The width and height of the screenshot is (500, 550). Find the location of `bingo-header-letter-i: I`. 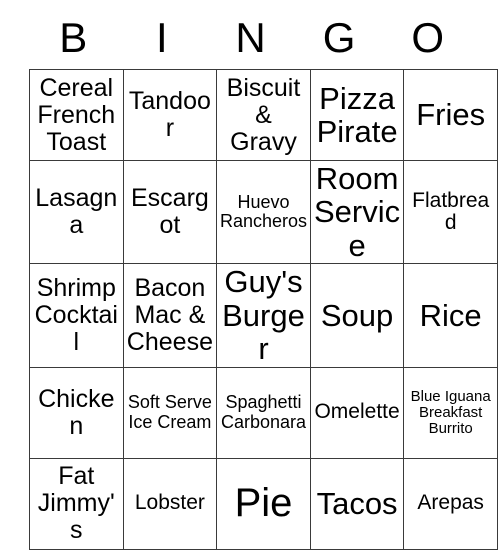

bingo-header-letter-i: I is located at coordinates (162, 37).